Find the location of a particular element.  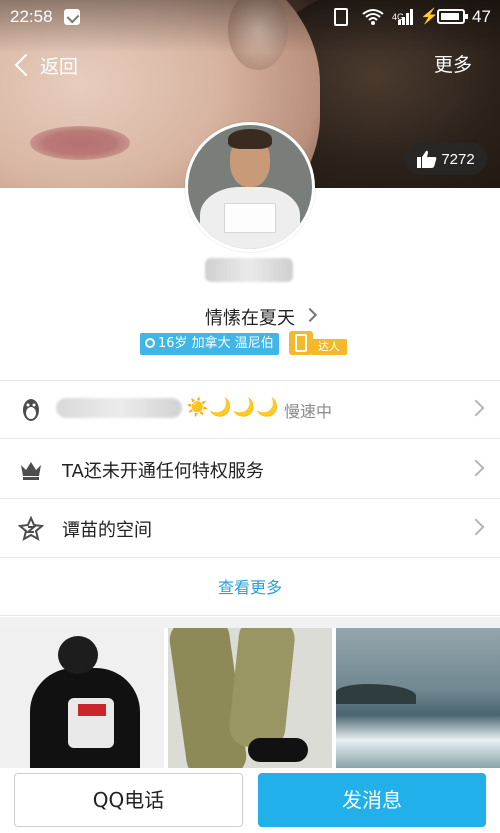

battery-icon is located at coordinates (452, 16).